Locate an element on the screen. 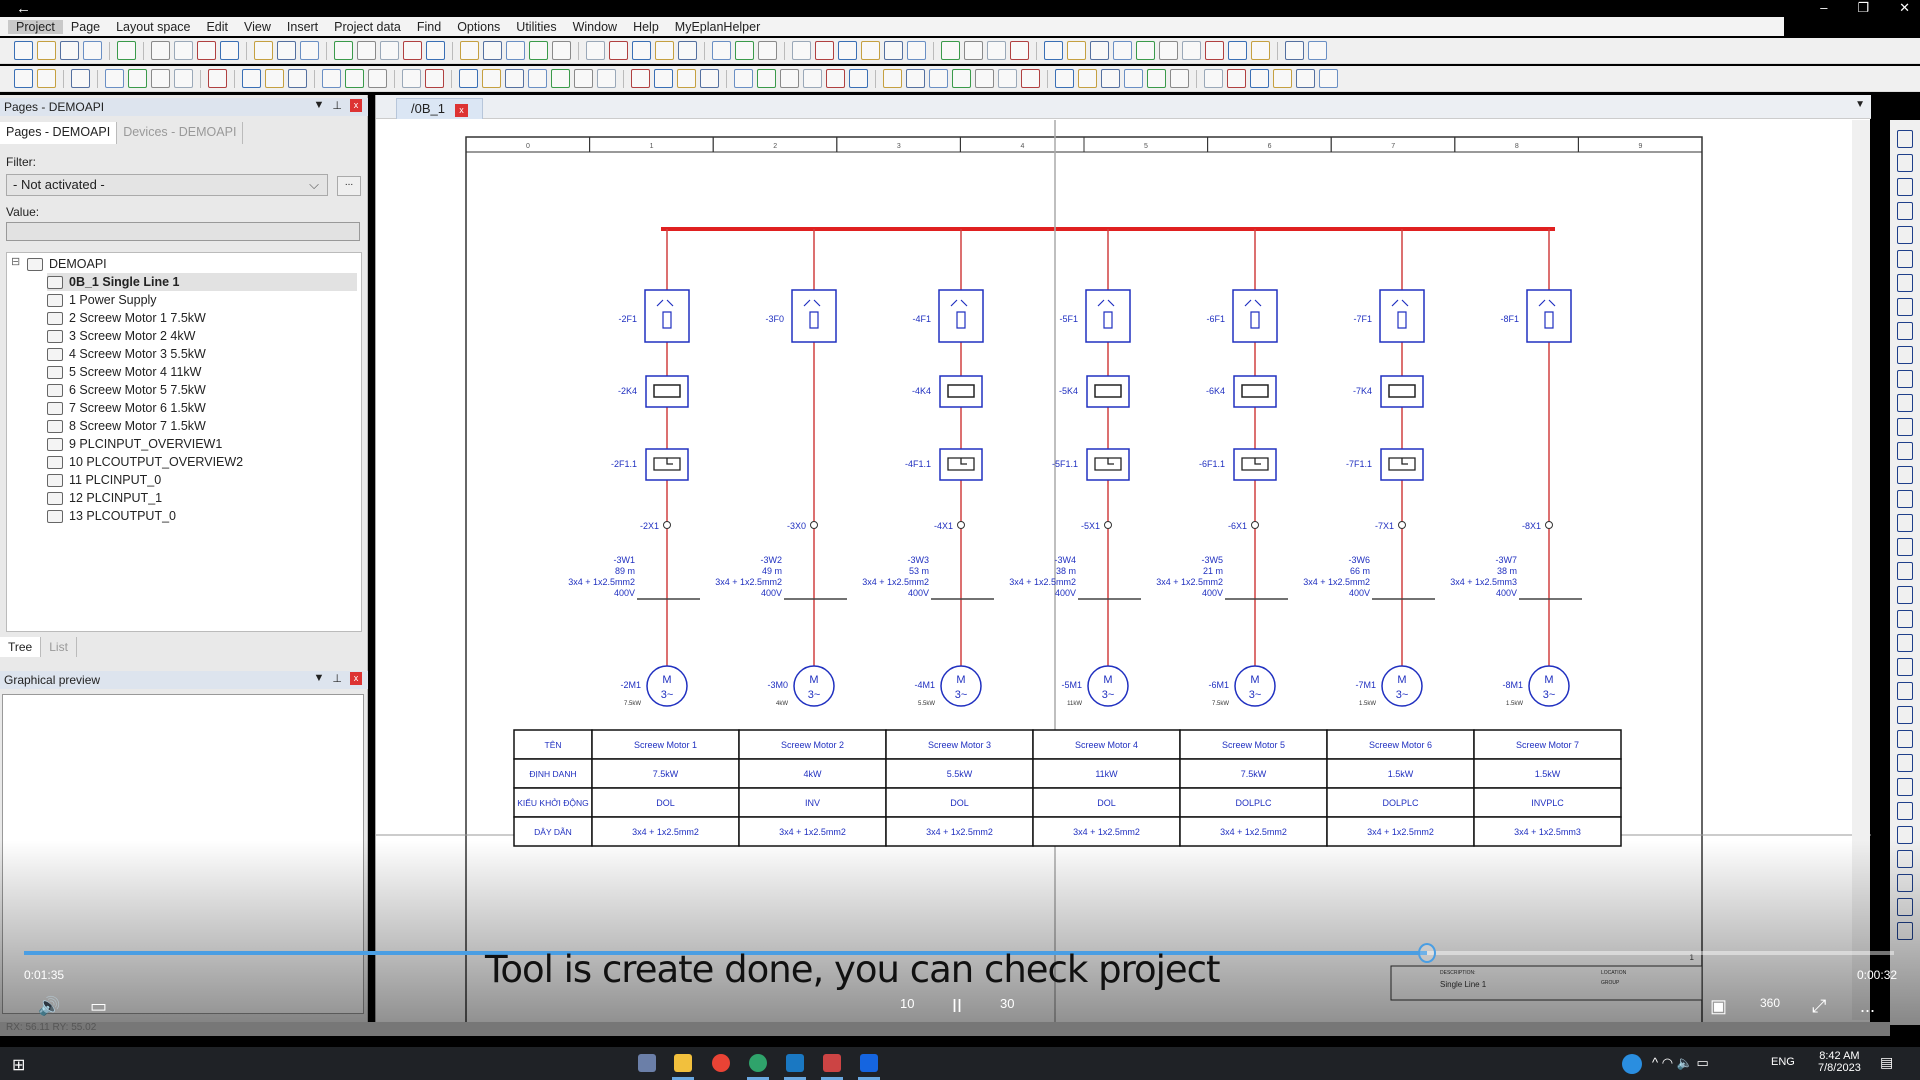 This screenshot has height=1080, width=1920. language-indicator: ENG is located at coordinates (1783, 1062).